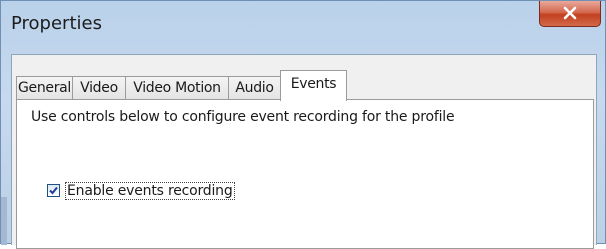  I want to click on tab-video: Video, so click(99, 88).